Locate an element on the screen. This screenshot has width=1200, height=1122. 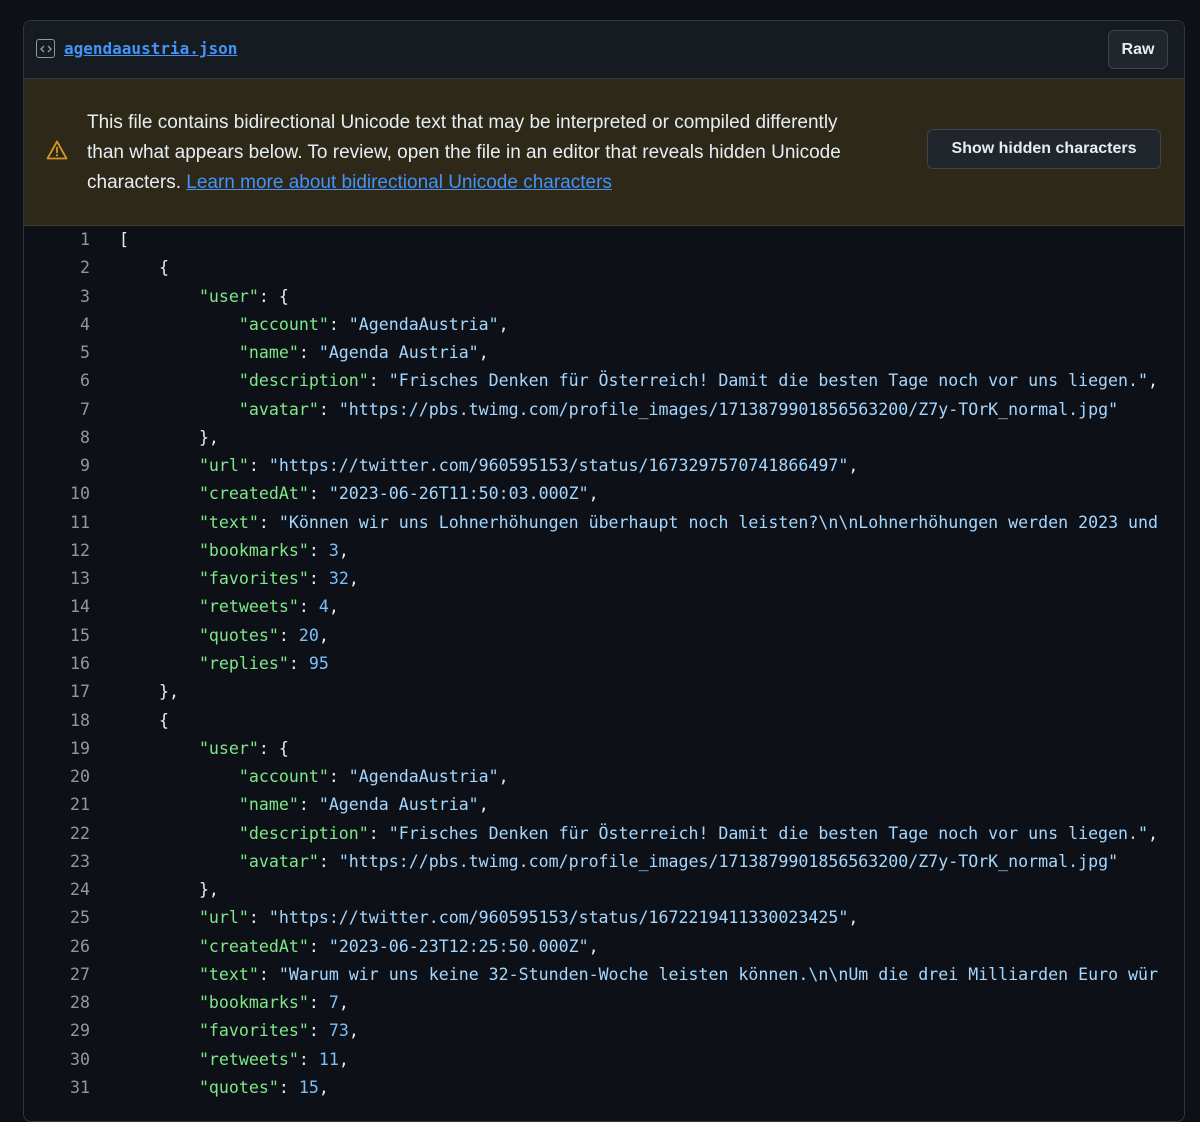
line-content: "user": { is located at coordinates (189, 749).